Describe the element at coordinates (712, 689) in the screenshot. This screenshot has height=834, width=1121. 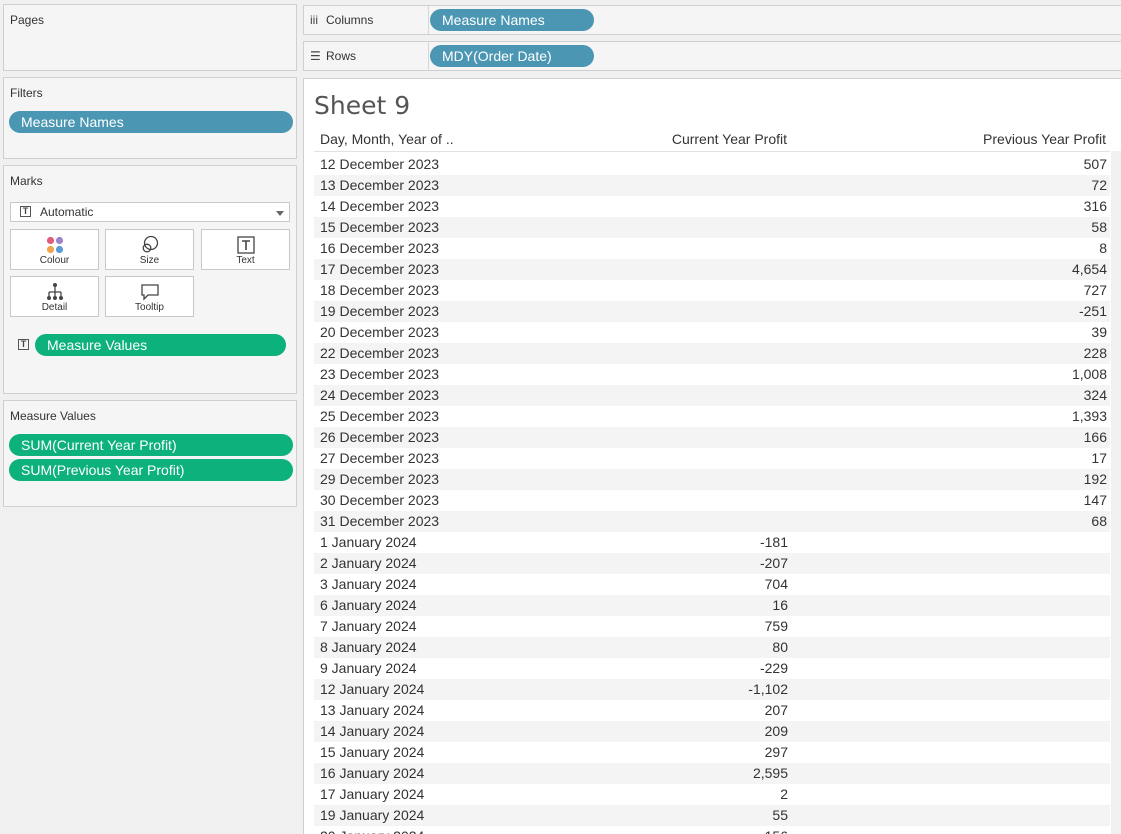
I see `table-row: 12 January 2024 -1,102` at that location.